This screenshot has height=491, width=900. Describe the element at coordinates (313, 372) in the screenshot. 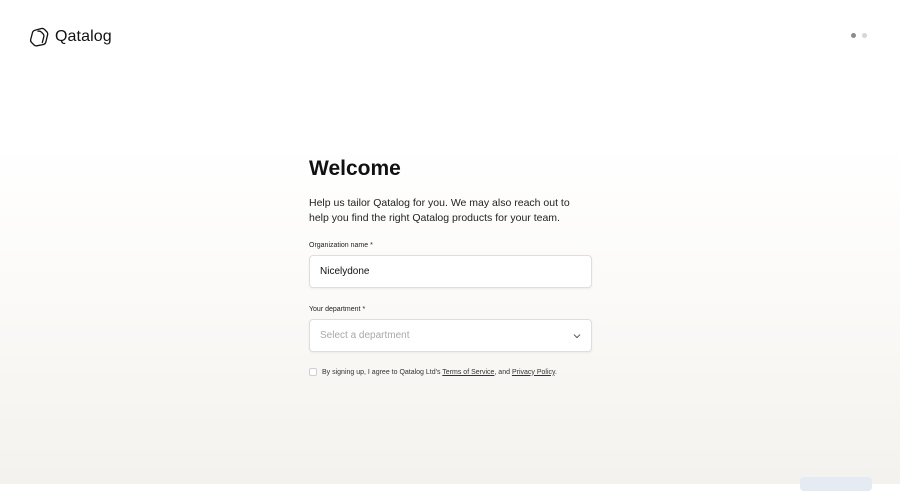

I see `terms-checkbox` at that location.